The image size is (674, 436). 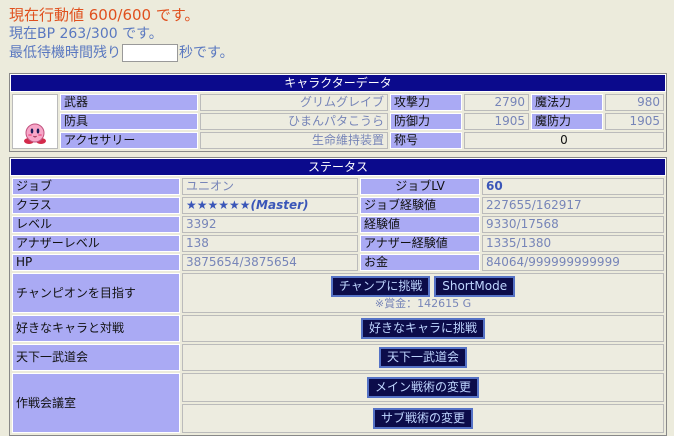 I want to click on job-label: ジョブ, so click(x=96, y=186).